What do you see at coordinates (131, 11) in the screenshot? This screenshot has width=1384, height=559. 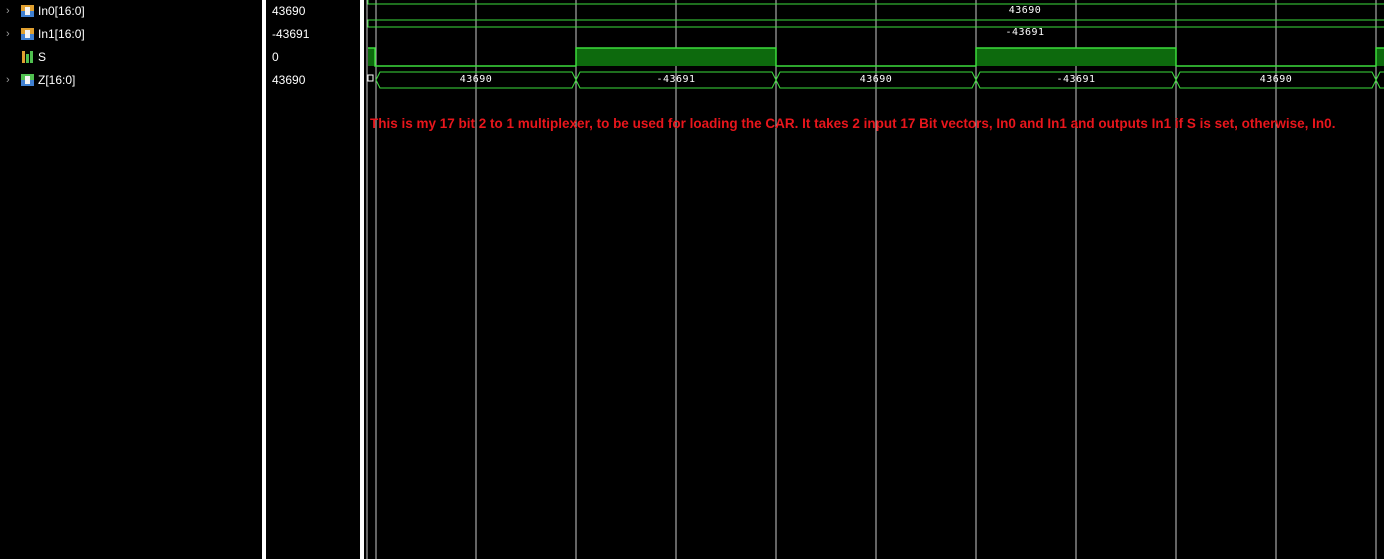 I see `signal-row-in0: › In0[16:0]` at bounding box center [131, 11].